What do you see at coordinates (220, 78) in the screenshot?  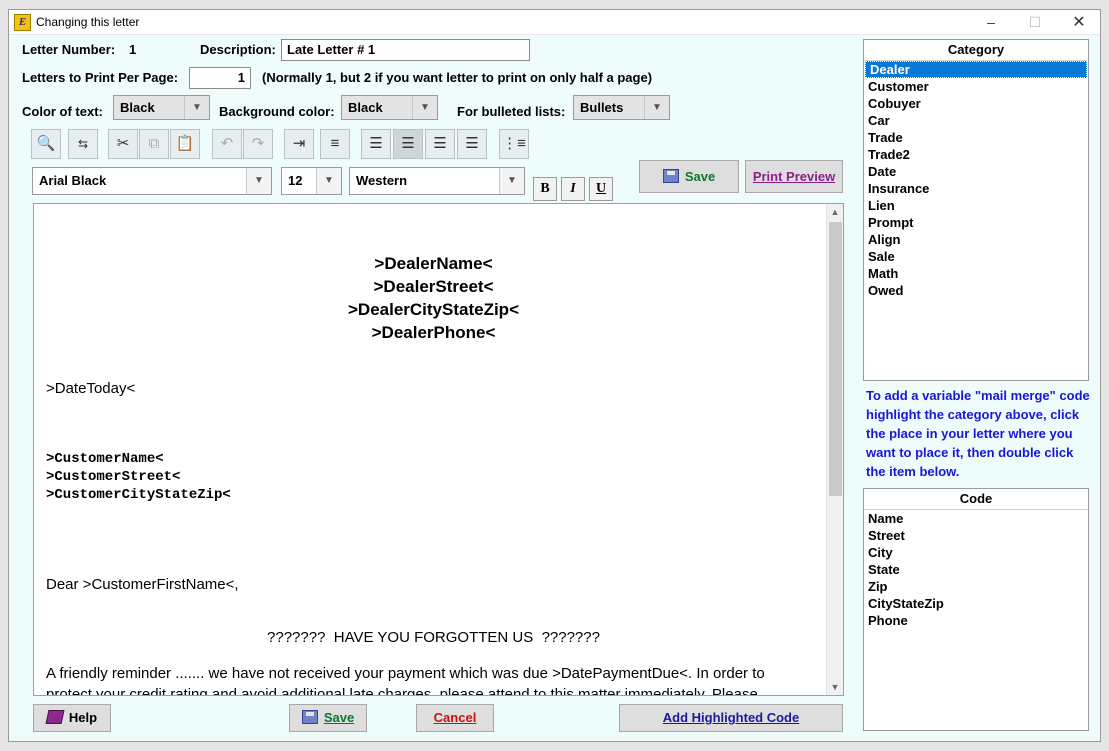 I see `per-page-input: 1` at bounding box center [220, 78].